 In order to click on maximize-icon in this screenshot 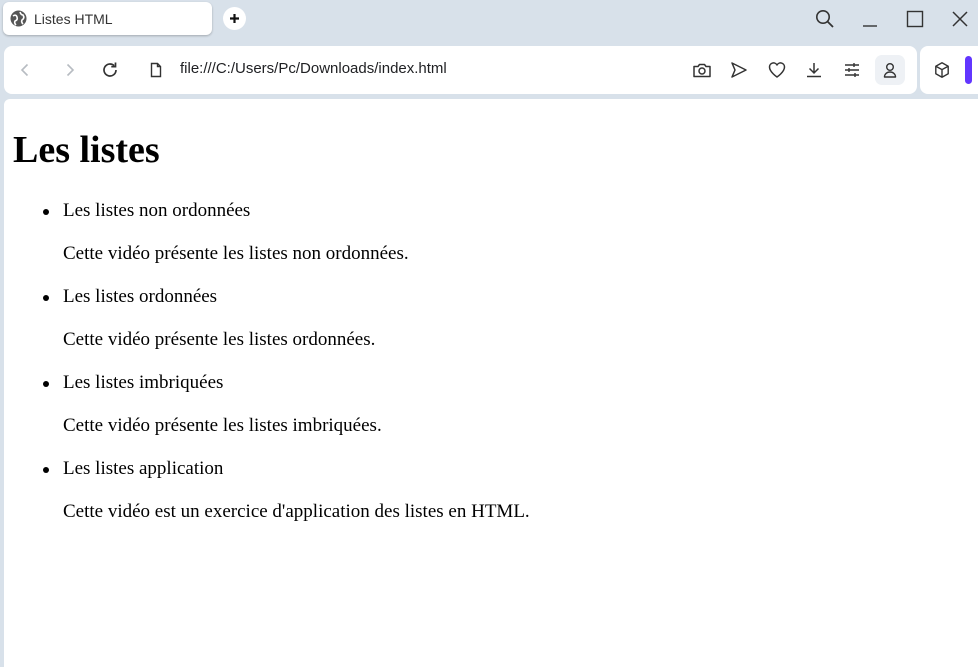, I will do `click(915, 19)`.